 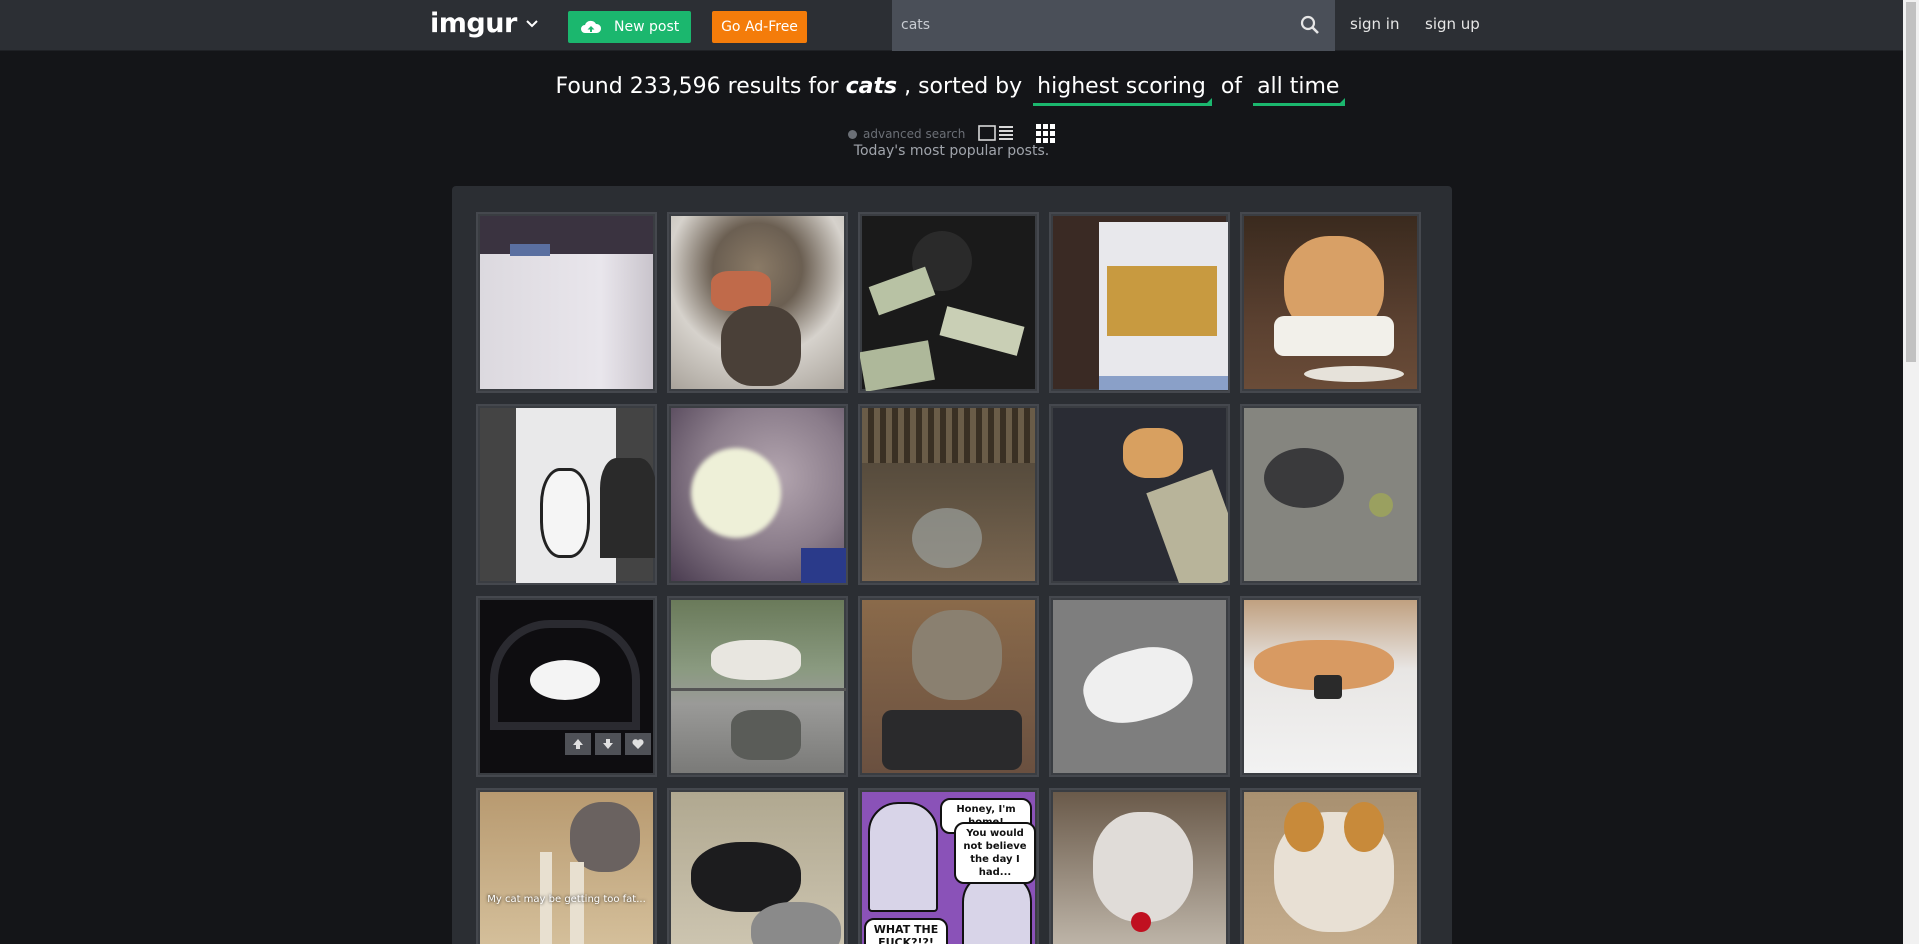 I want to click on arrow-up-icon, so click(x=578, y=744).